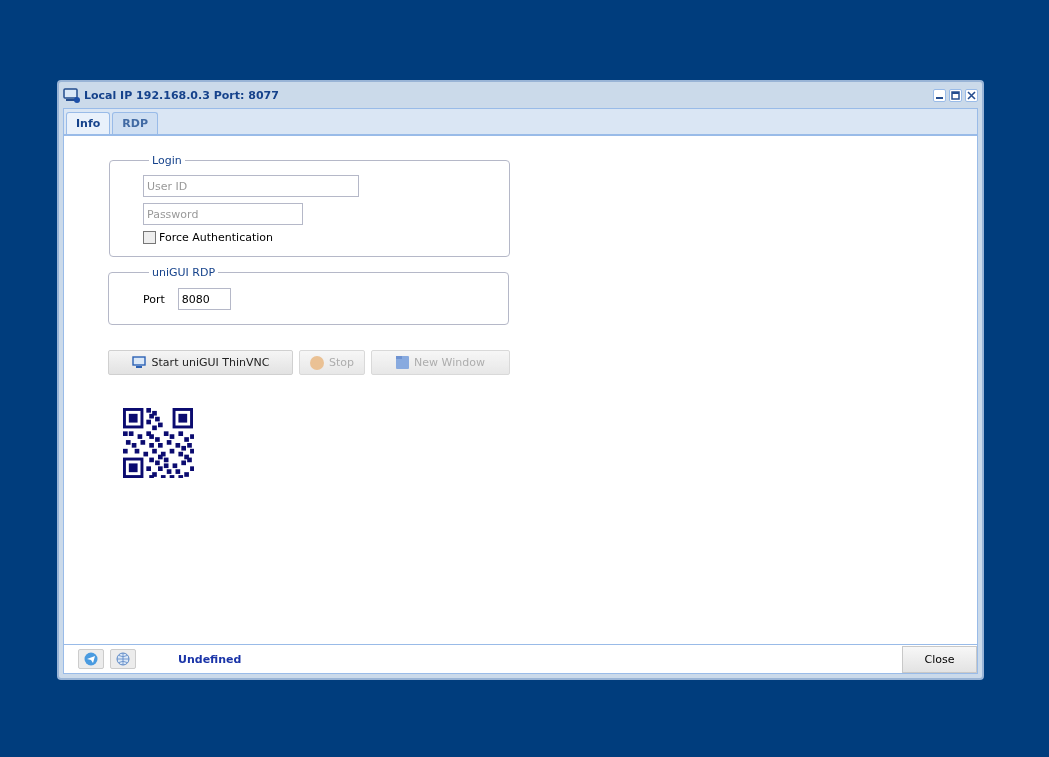 The width and height of the screenshot is (1049, 757). I want to click on tab: Info, so click(88, 123).